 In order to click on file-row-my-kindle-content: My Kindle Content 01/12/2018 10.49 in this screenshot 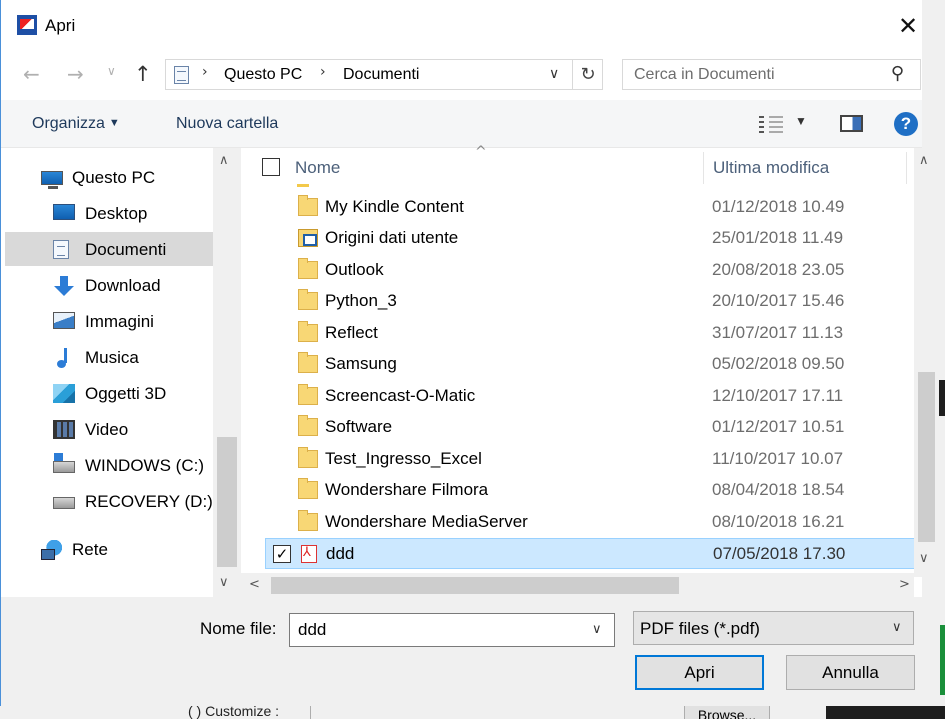, I will do `click(590, 207)`.